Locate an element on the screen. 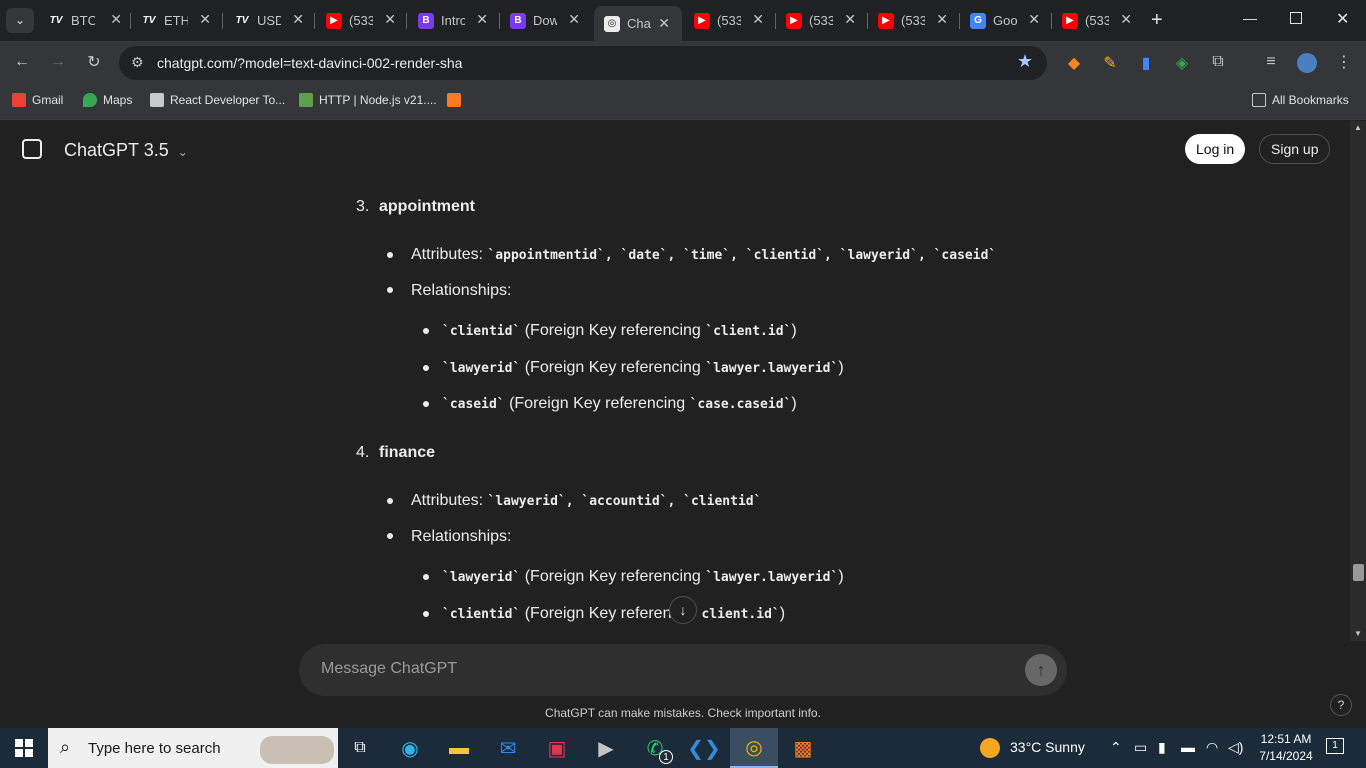  folder-icon is located at coordinates (1259, 100).